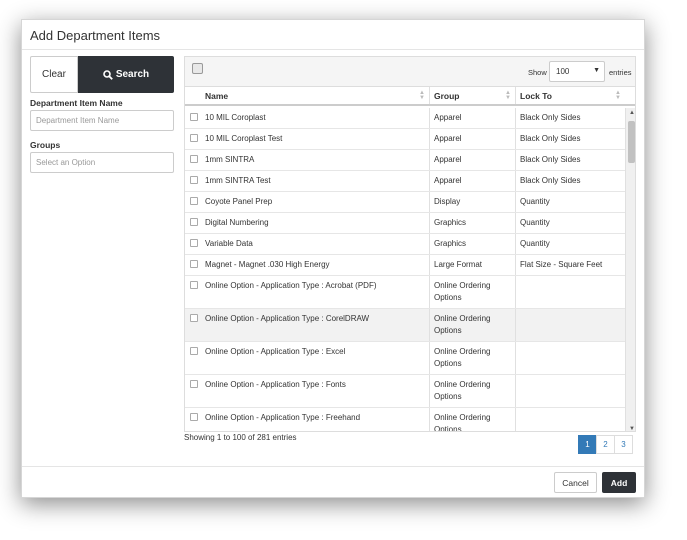  I want to click on page-1-button: 1, so click(587, 444).